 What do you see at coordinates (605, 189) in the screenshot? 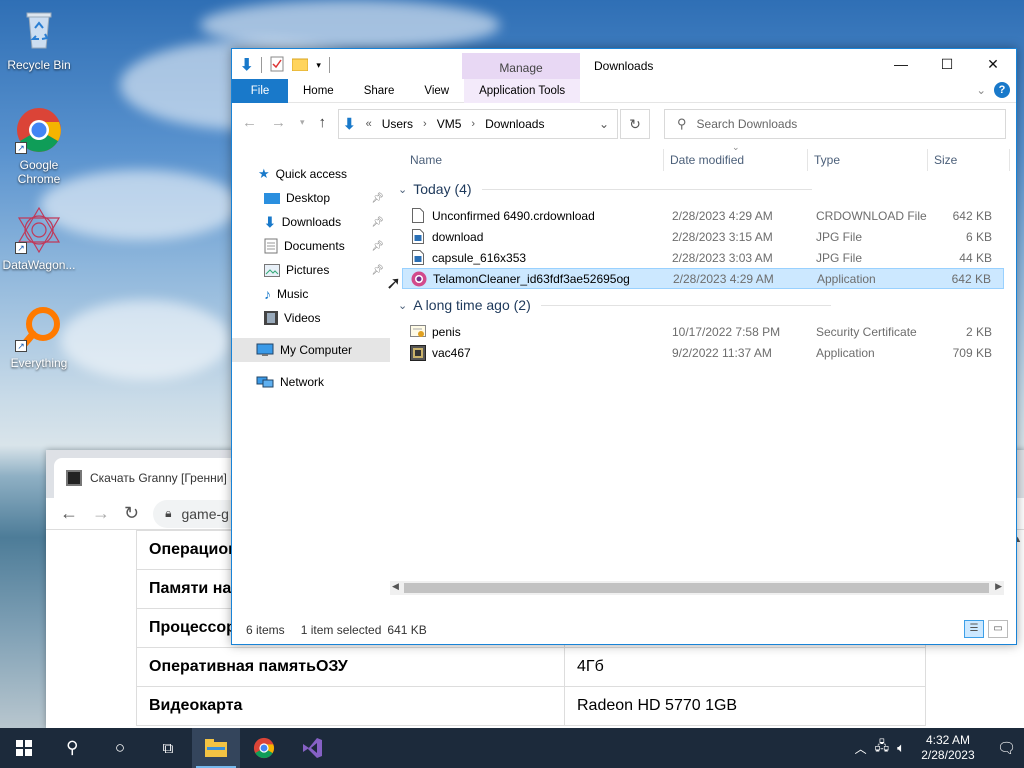
I see `group-header-today: ⌄ Today (4)` at bounding box center [605, 189].